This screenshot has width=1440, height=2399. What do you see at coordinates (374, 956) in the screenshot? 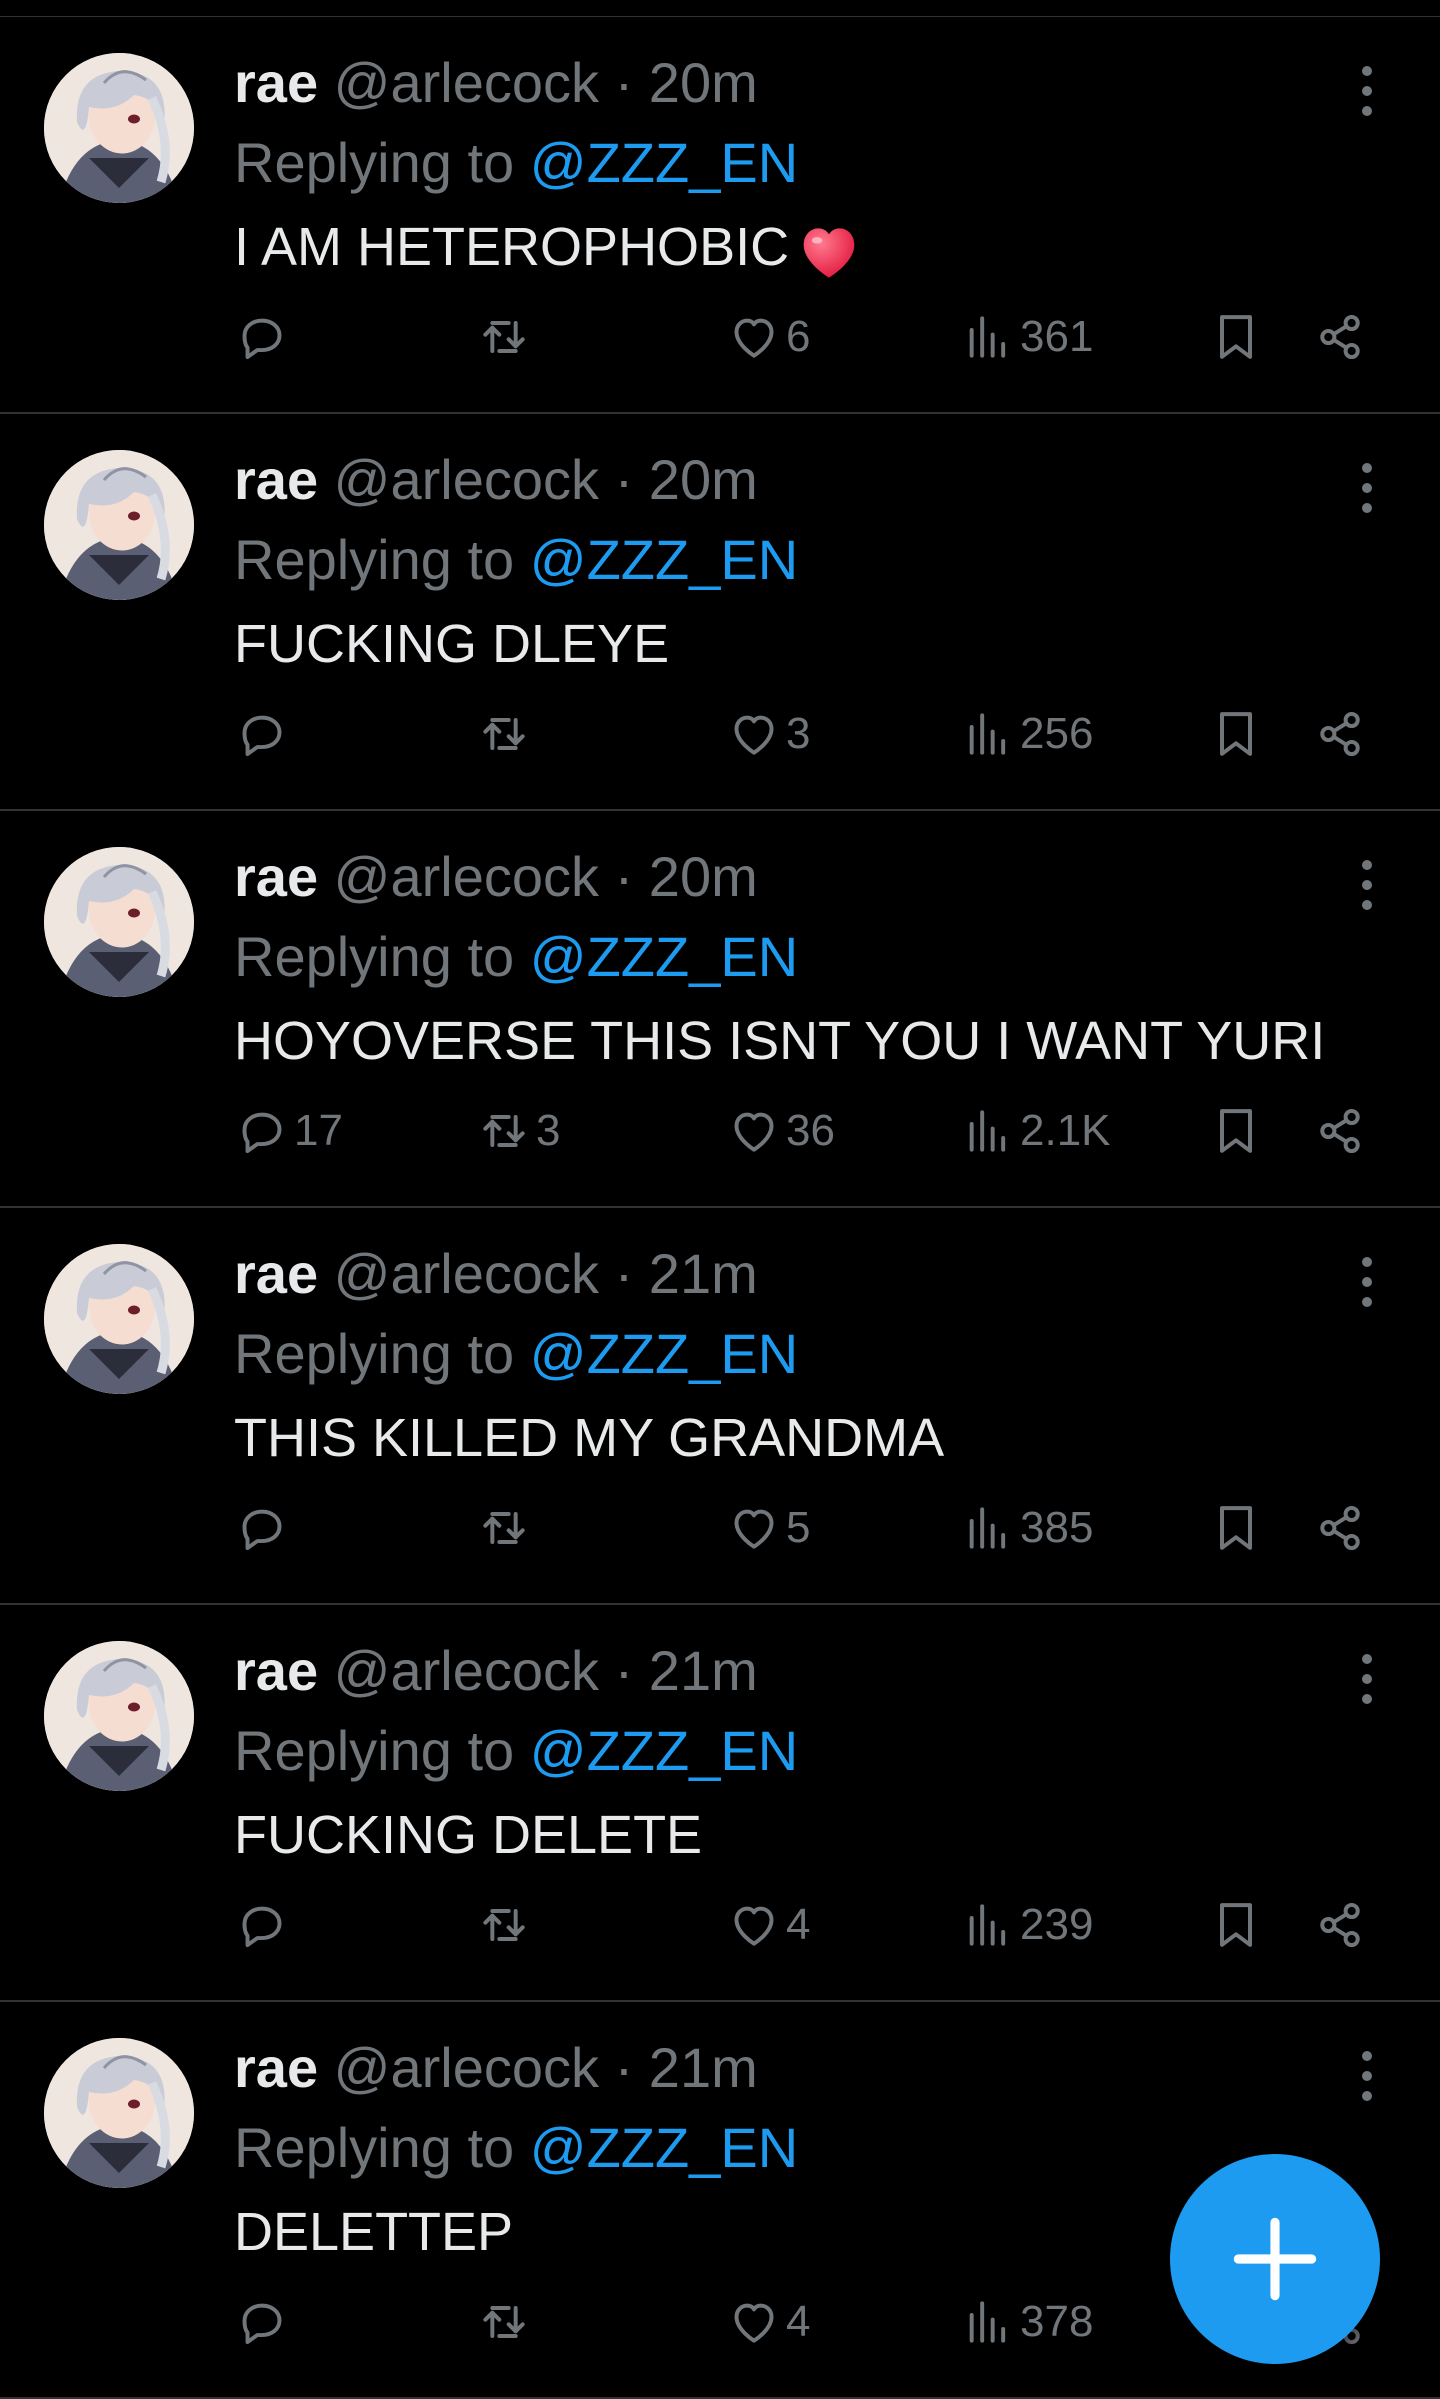
I see `replying-label: Replying to` at bounding box center [374, 956].